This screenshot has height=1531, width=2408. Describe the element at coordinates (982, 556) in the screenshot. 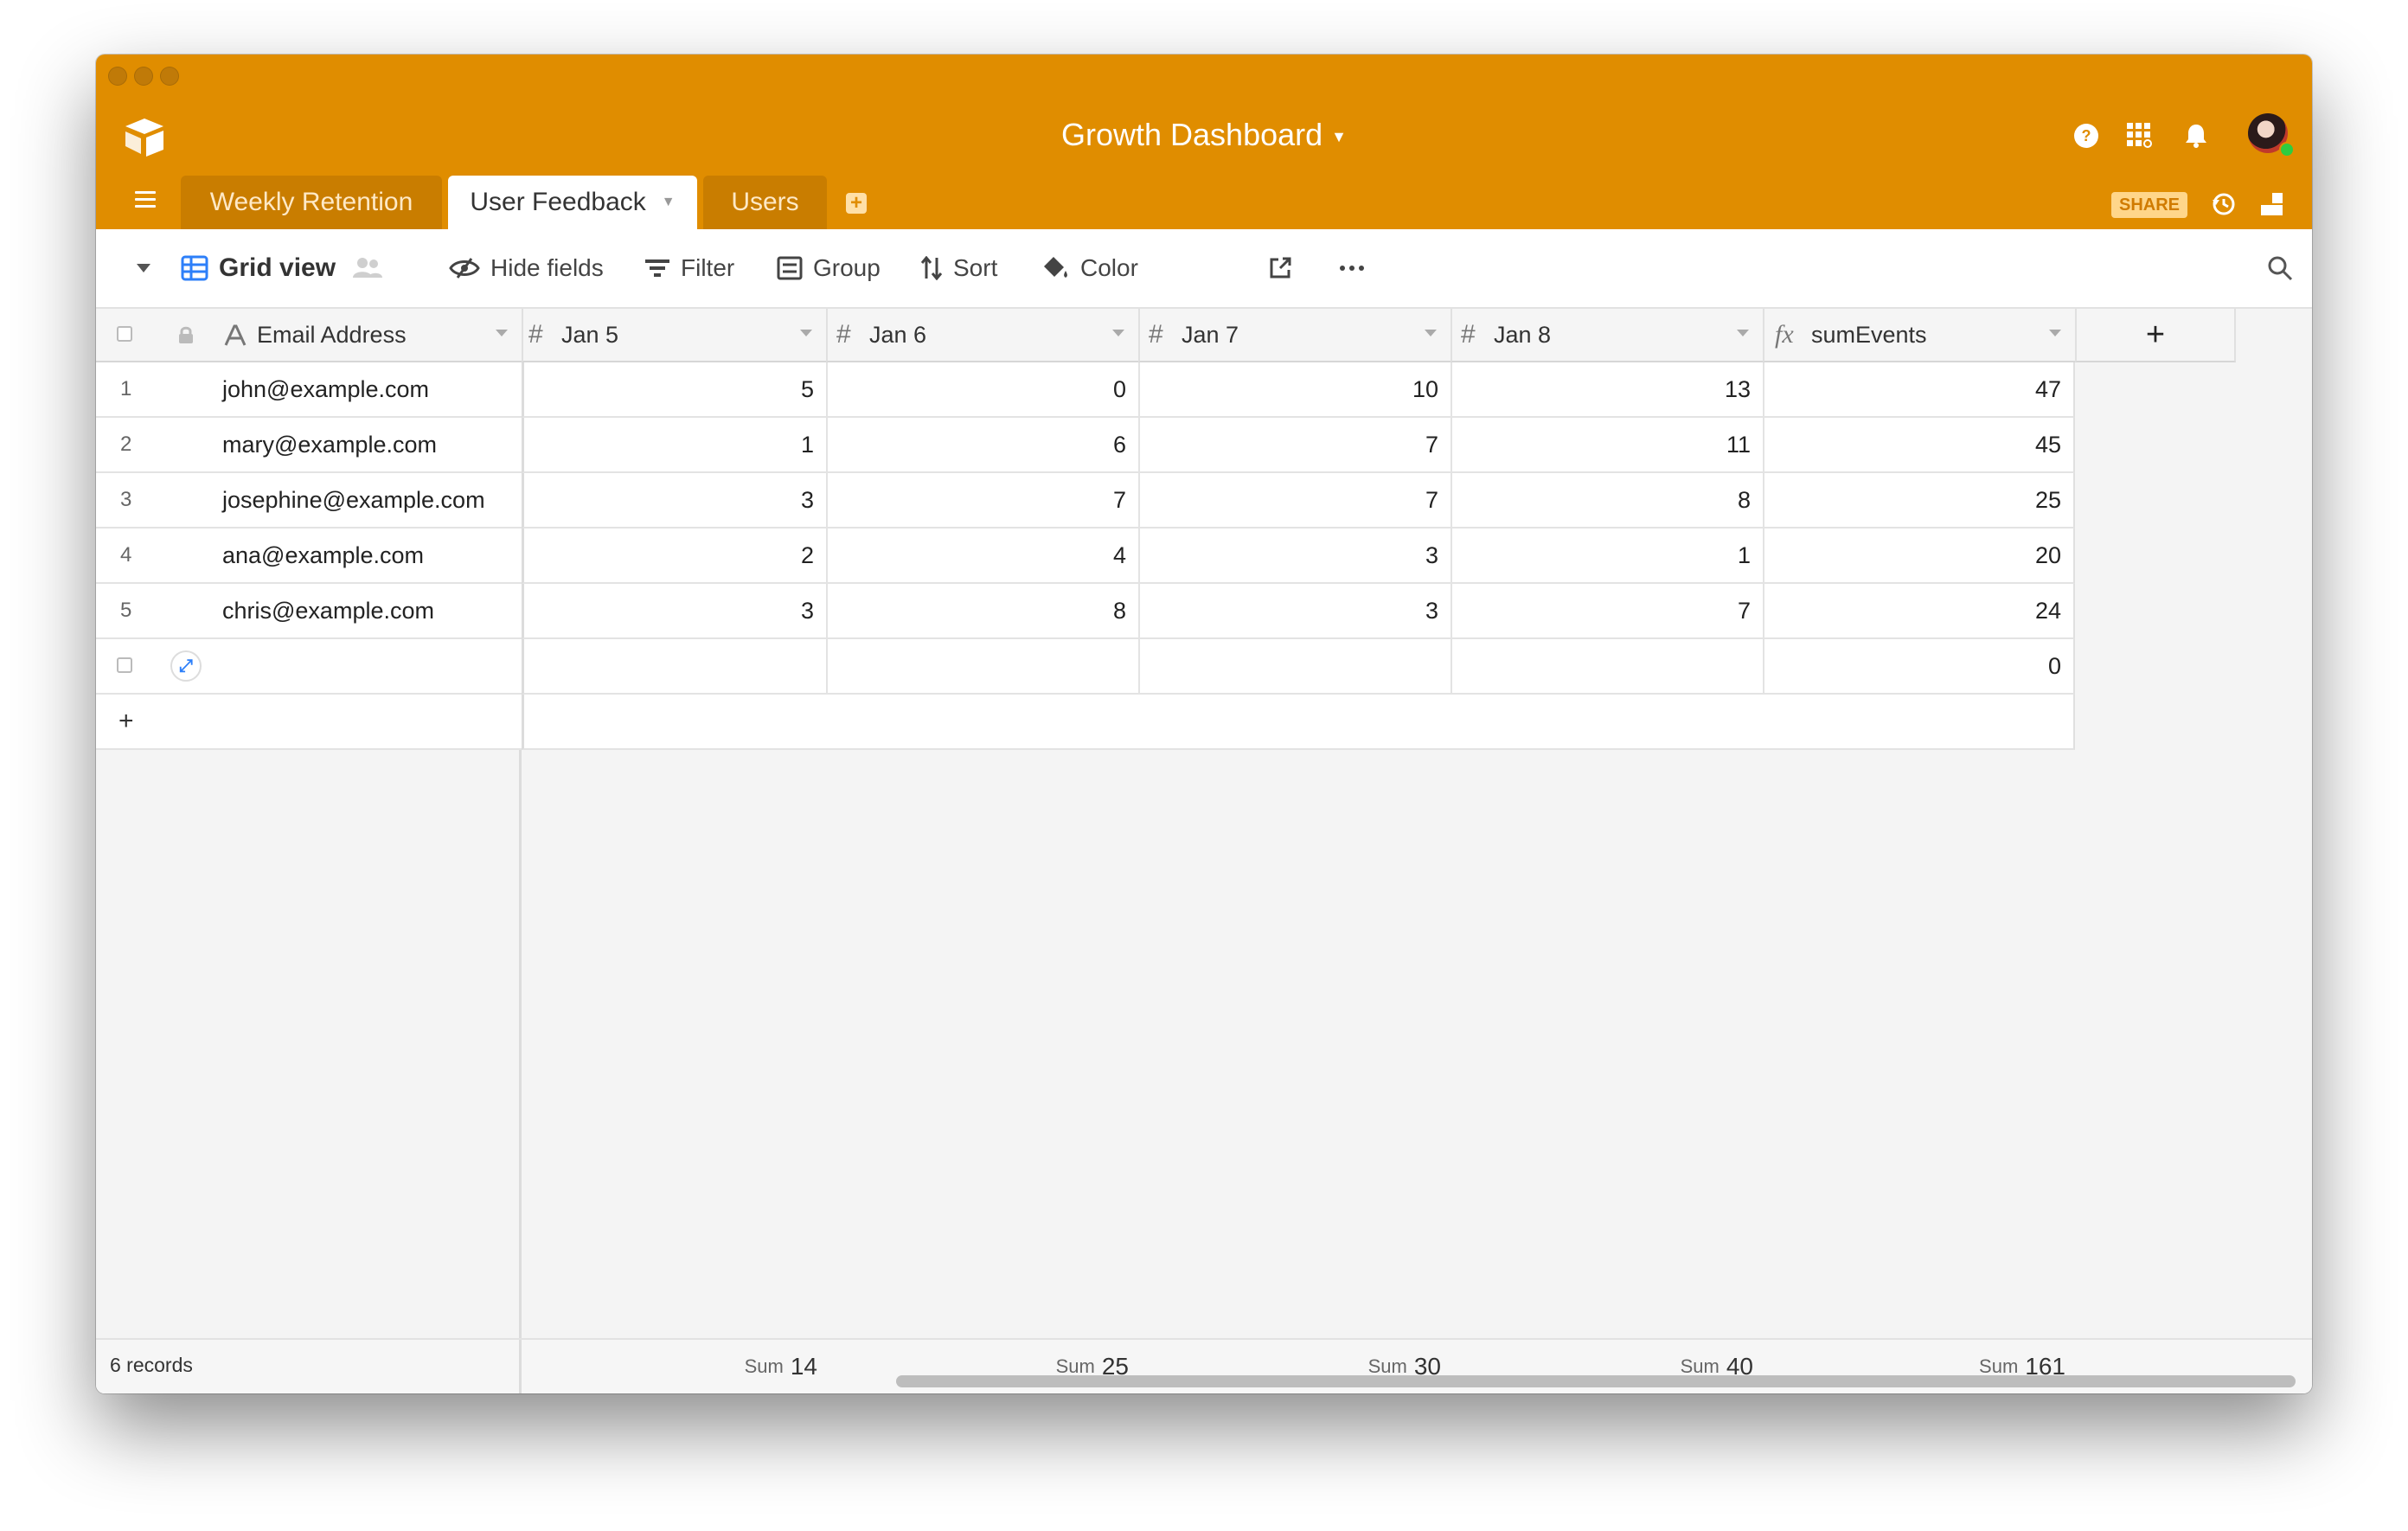

I see `cell-jan6: 4` at that location.